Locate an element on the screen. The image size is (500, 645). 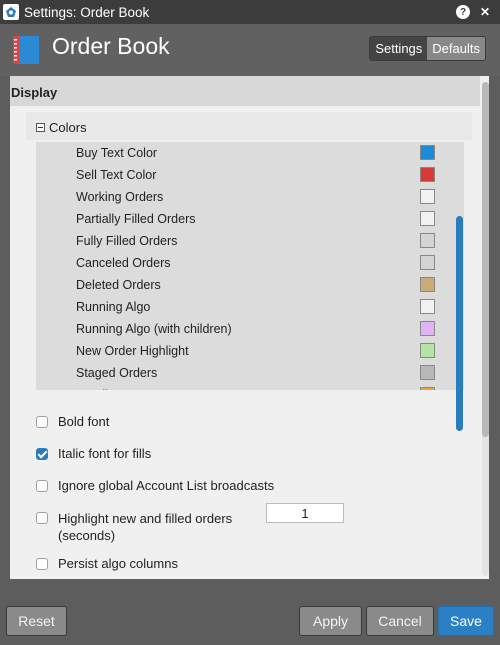
help-icon: ? is located at coordinates (463, 12).